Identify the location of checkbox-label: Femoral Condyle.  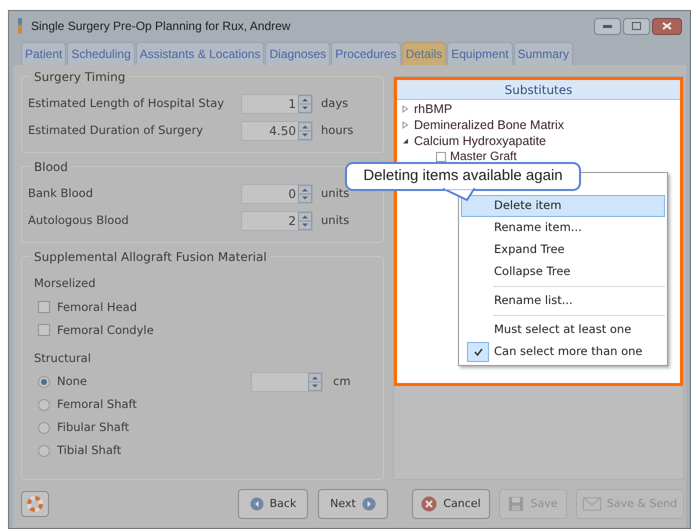
(105, 330).